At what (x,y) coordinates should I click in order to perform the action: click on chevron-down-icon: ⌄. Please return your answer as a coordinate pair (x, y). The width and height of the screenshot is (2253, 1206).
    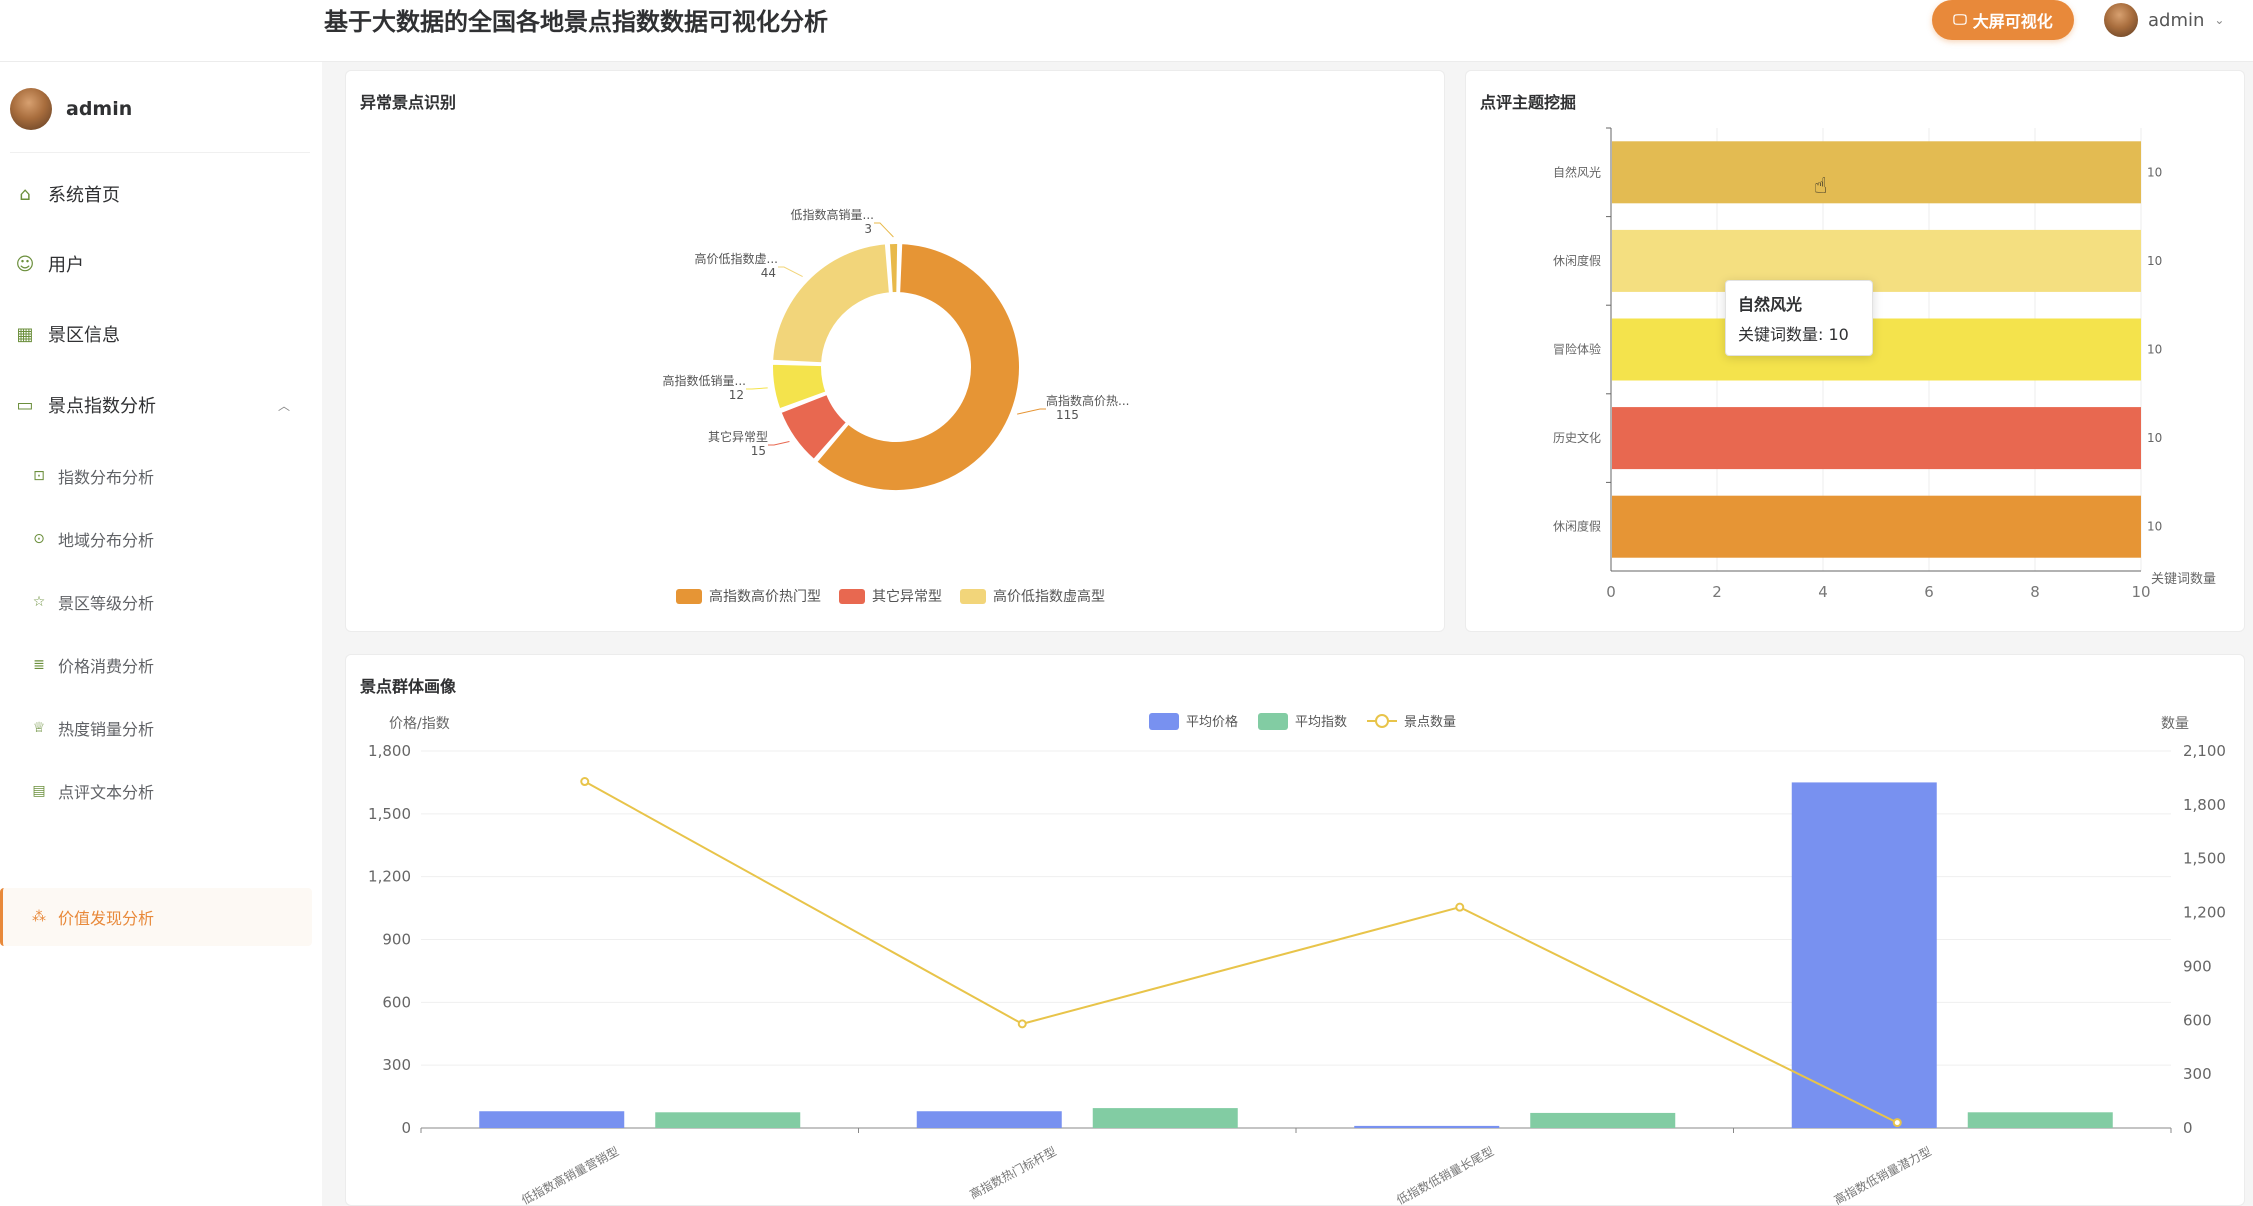
    Looking at the image, I should click on (2219, 20).